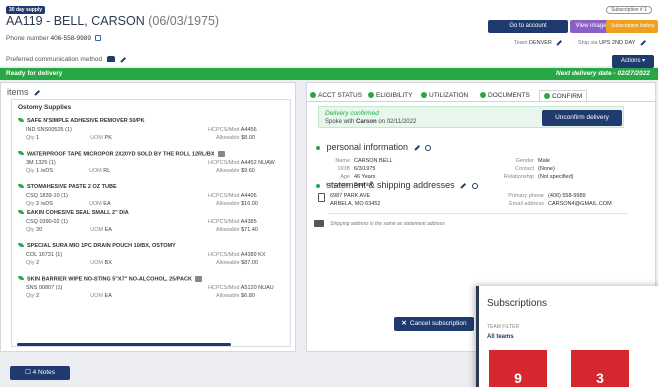  What do you see at coordinates (69, 296) in the screenshot?
I see `item-qty-row: Qty 2 UOM EA` at bounding box center [69, 296].